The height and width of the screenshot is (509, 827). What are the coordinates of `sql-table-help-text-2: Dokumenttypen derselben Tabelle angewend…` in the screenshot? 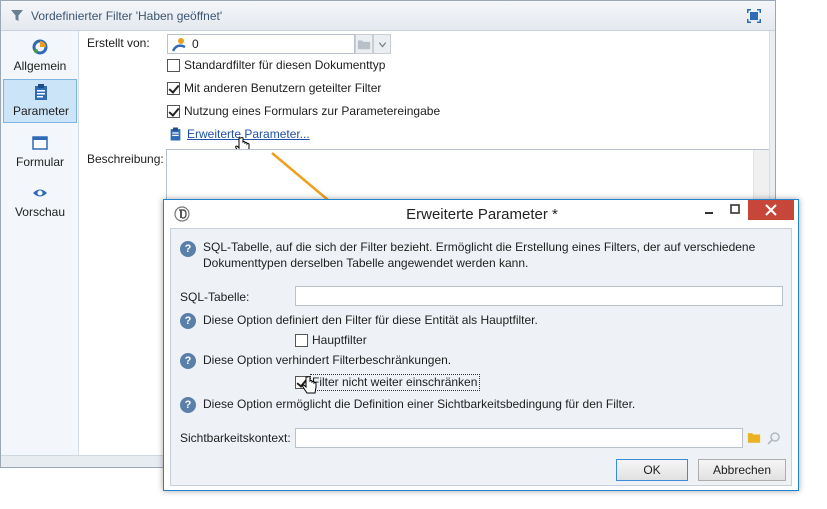 It's located at (366, 263).